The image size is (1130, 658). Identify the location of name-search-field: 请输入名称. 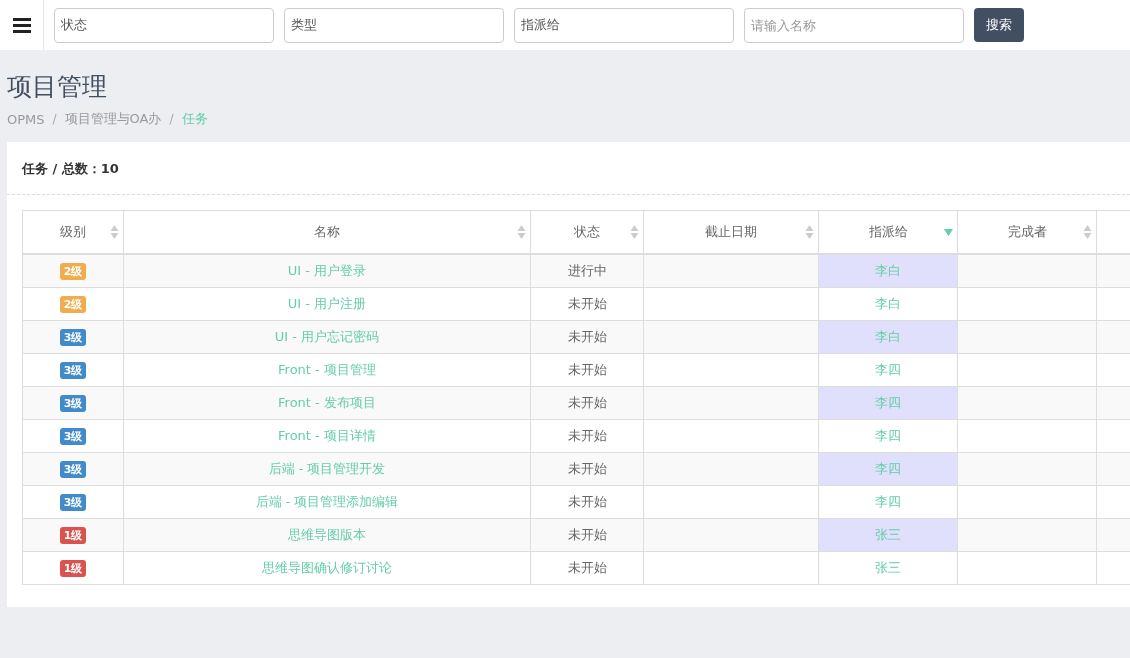
(854, 25).